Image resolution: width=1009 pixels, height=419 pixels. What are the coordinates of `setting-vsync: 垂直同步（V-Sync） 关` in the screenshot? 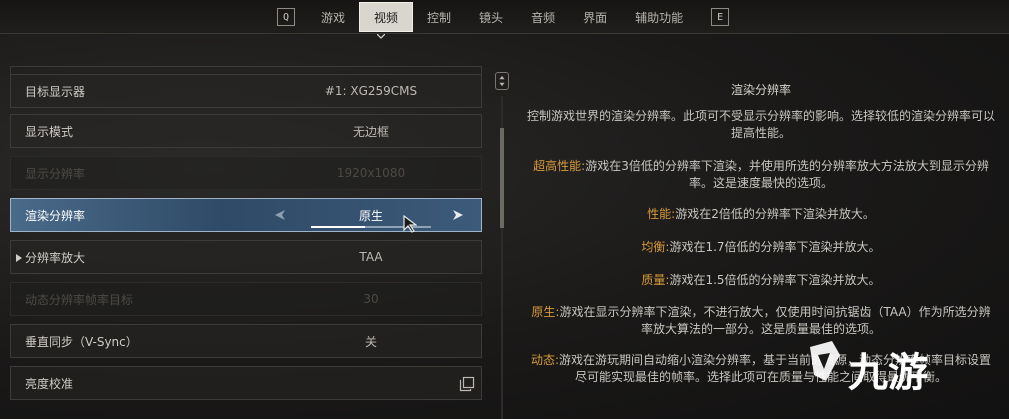 It's located at (246, 341).